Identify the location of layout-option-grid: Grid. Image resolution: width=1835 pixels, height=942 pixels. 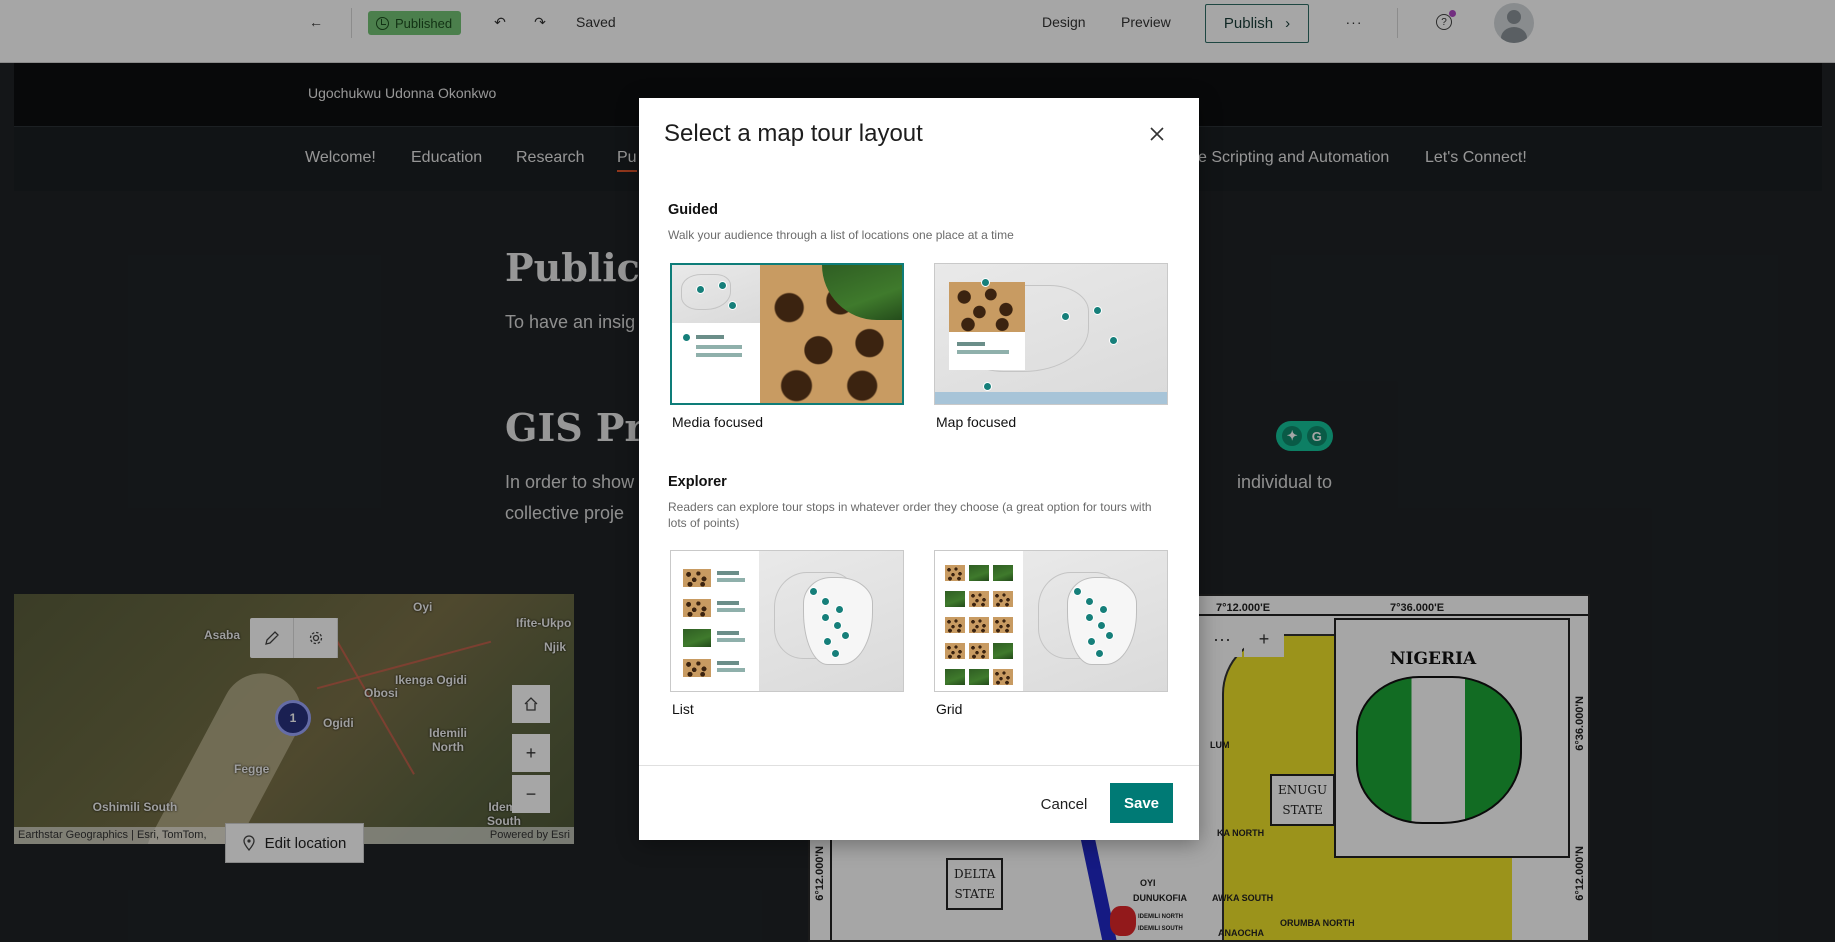
(1051, 633).